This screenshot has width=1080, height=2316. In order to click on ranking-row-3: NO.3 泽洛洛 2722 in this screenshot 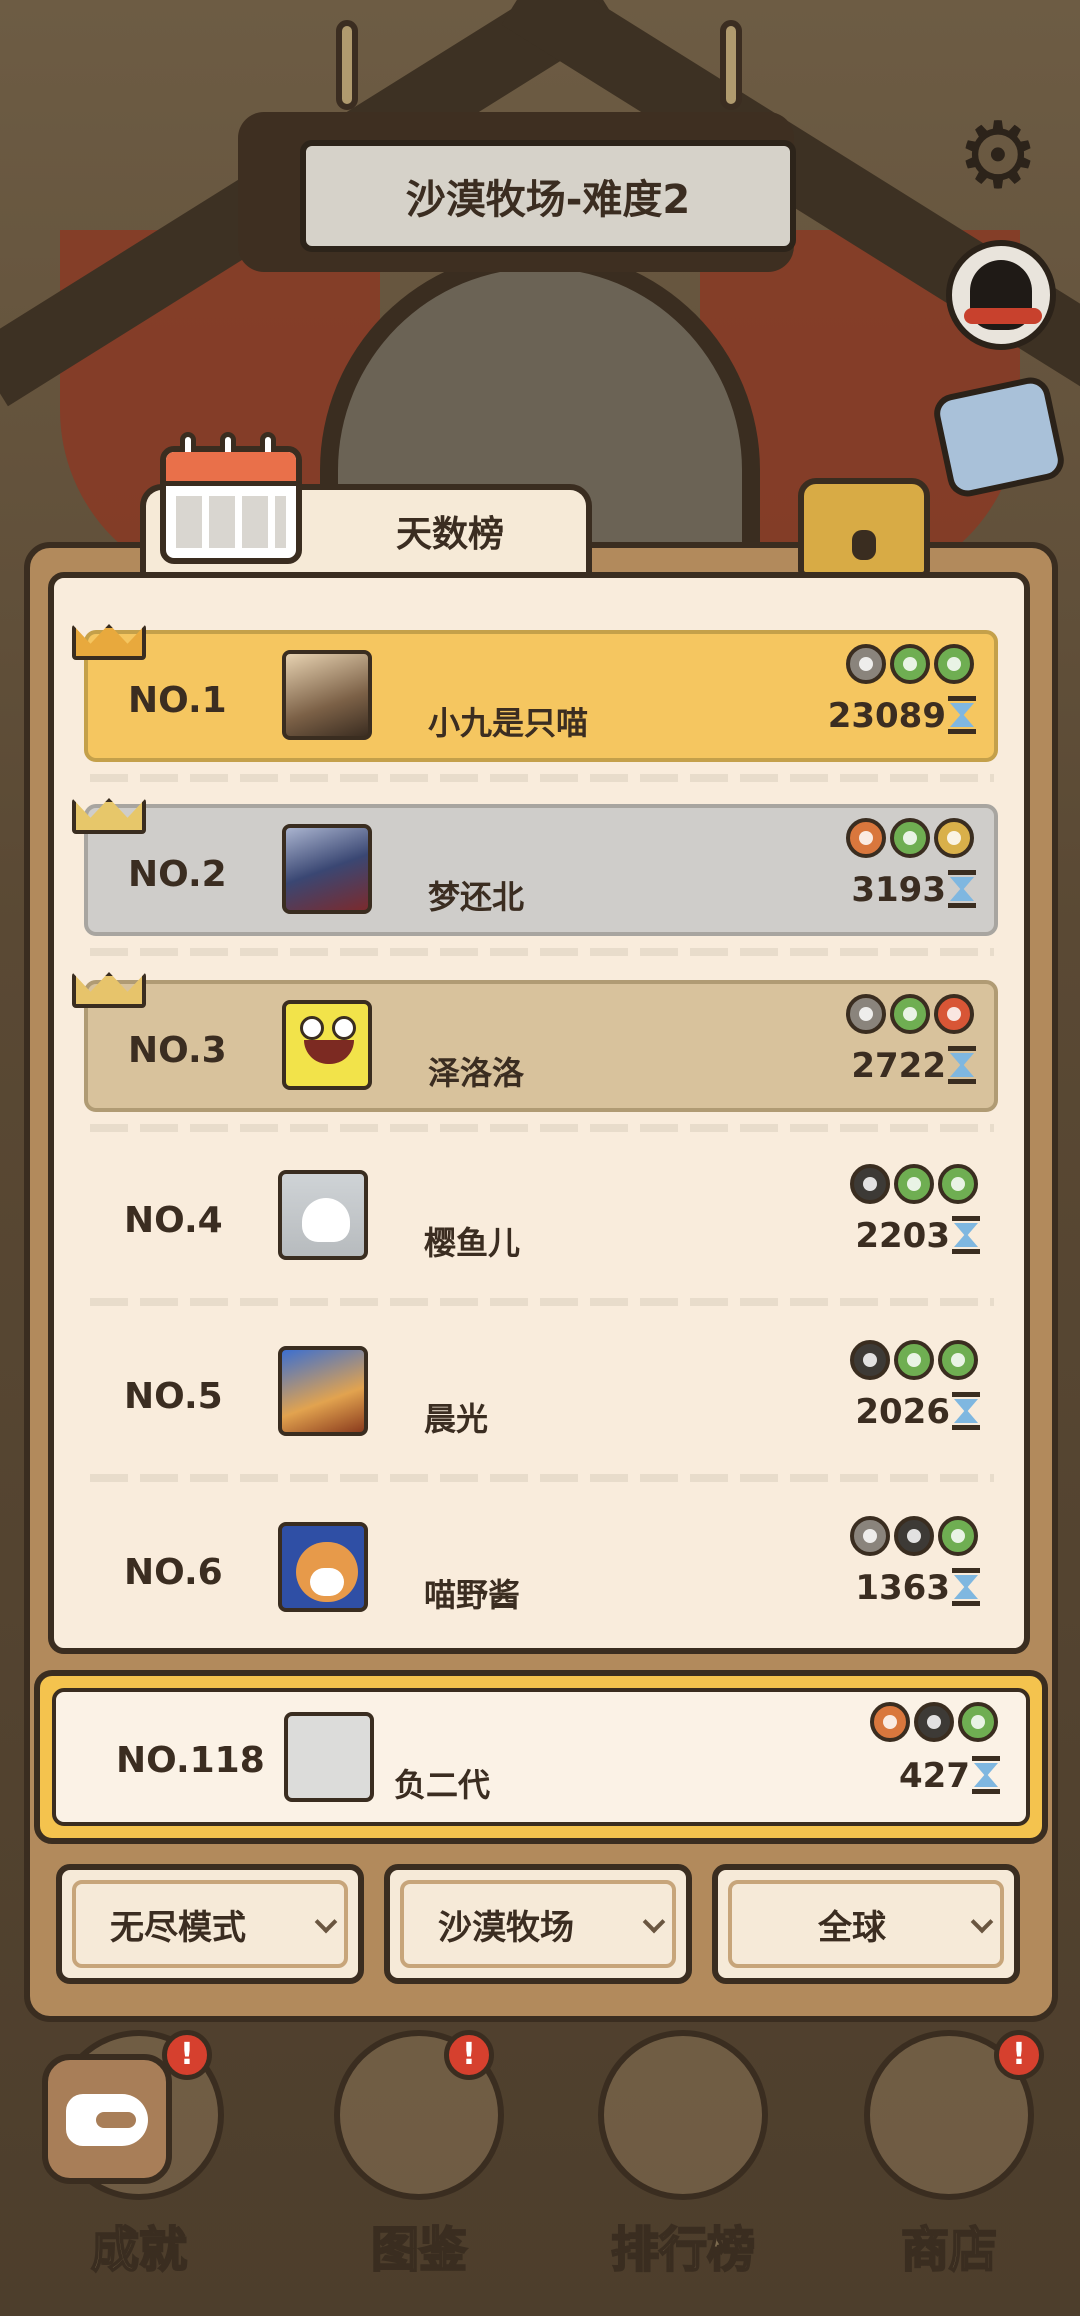, I will do `click(541, 1046)`.